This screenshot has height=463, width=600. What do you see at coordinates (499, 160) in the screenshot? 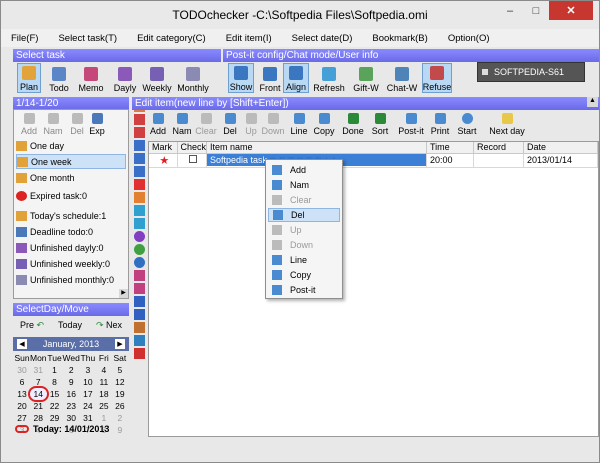
I see `record-cell` at bounding box center [499, 160].